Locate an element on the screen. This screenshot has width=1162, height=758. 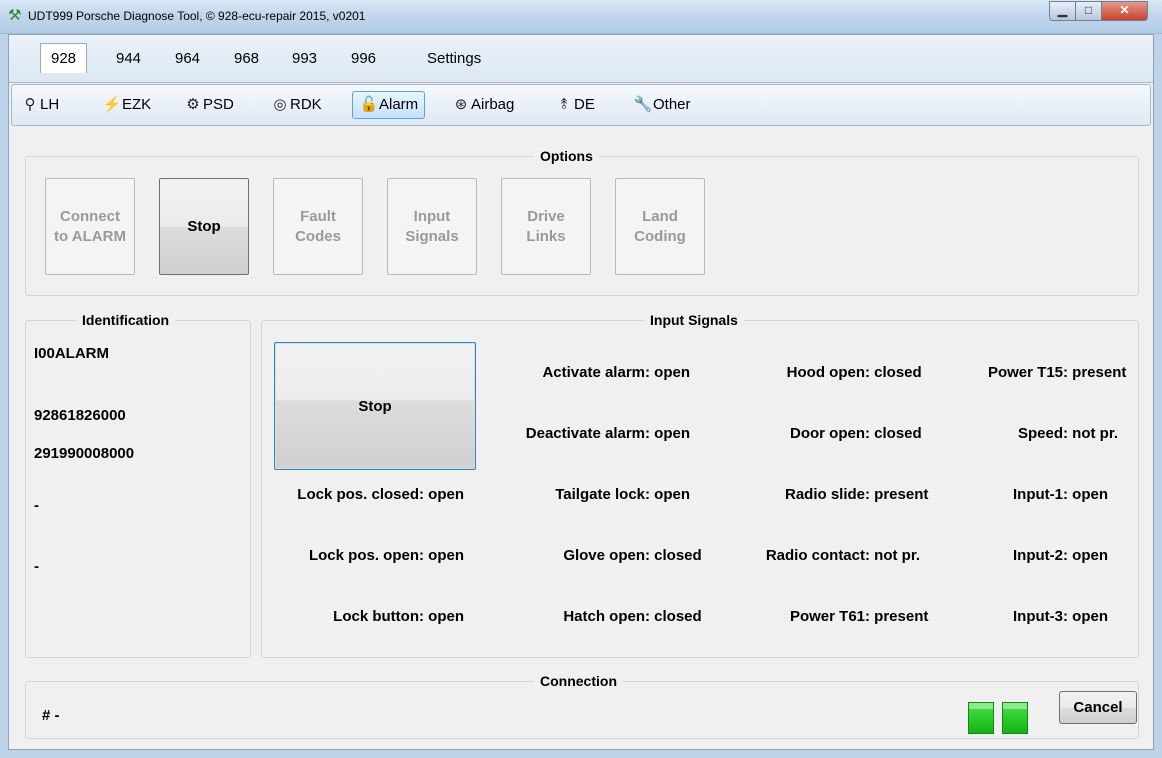
part-number: 92861826000 is located at coordinates (80, 415).